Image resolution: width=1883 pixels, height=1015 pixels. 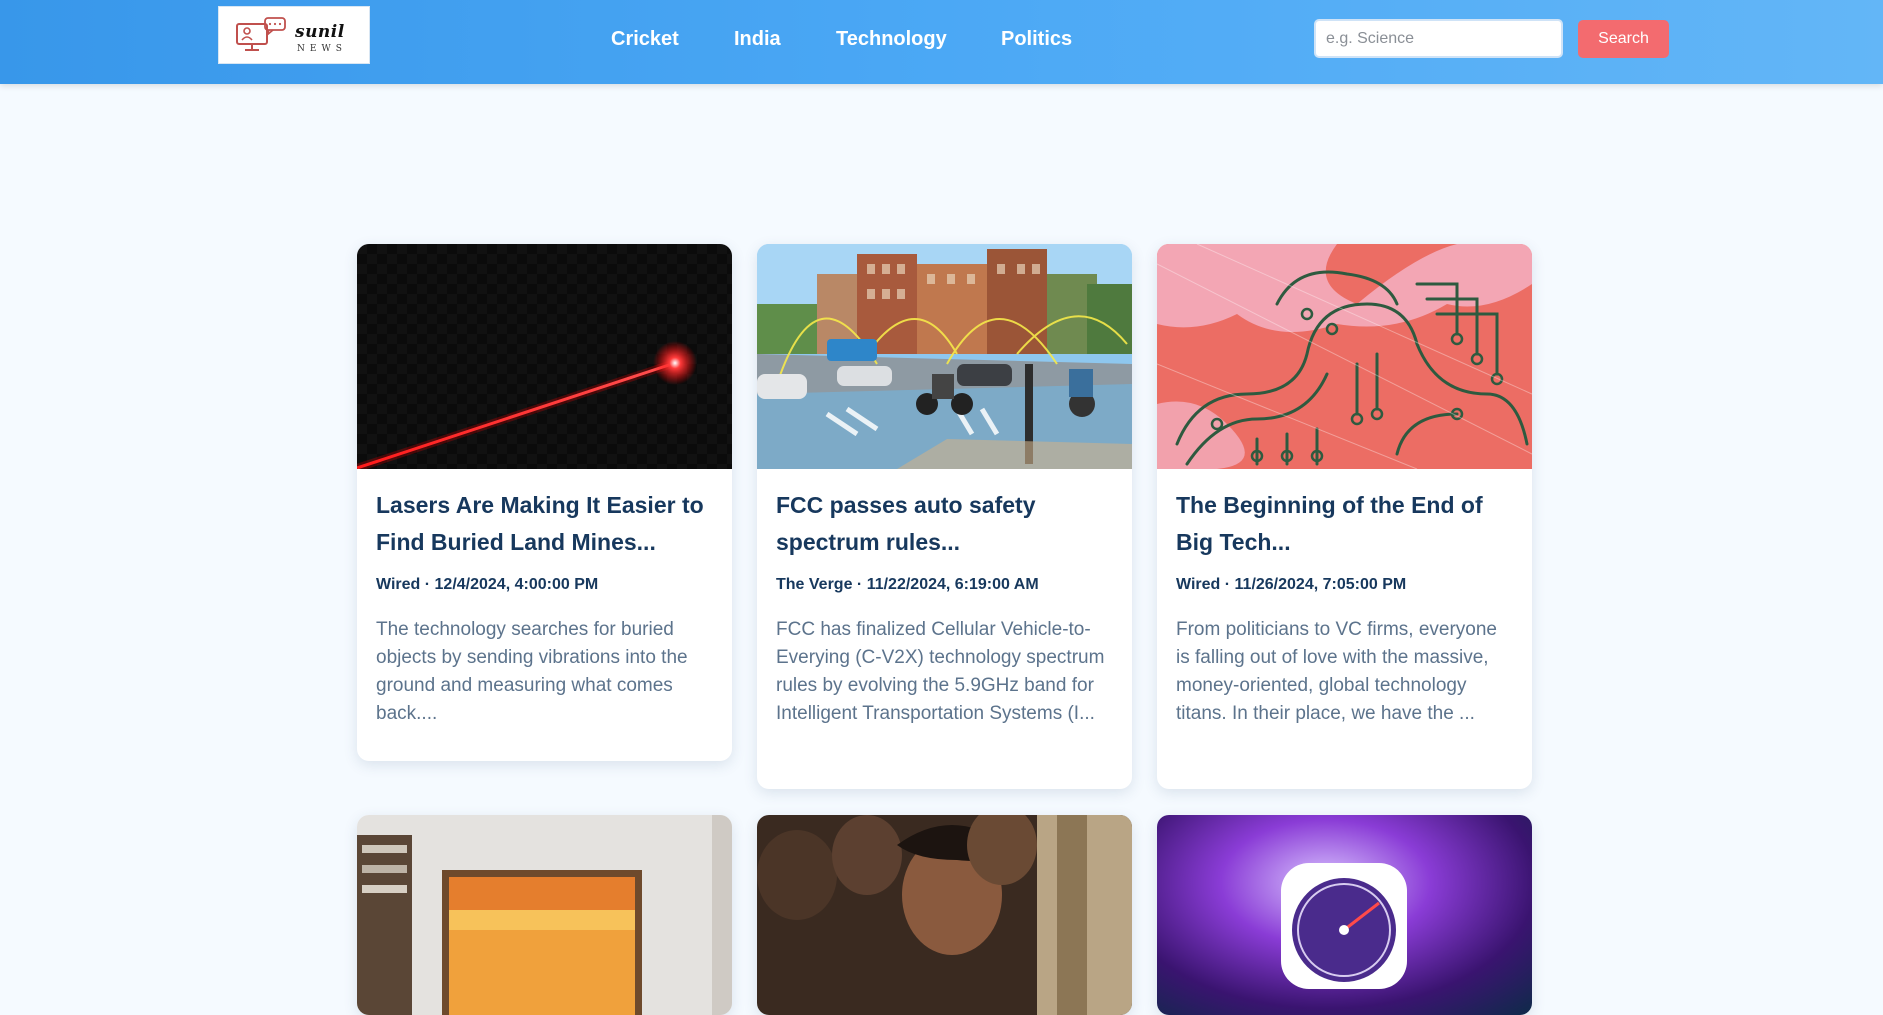 I want to click on laser-beam-image, so click(x=544, y=356).